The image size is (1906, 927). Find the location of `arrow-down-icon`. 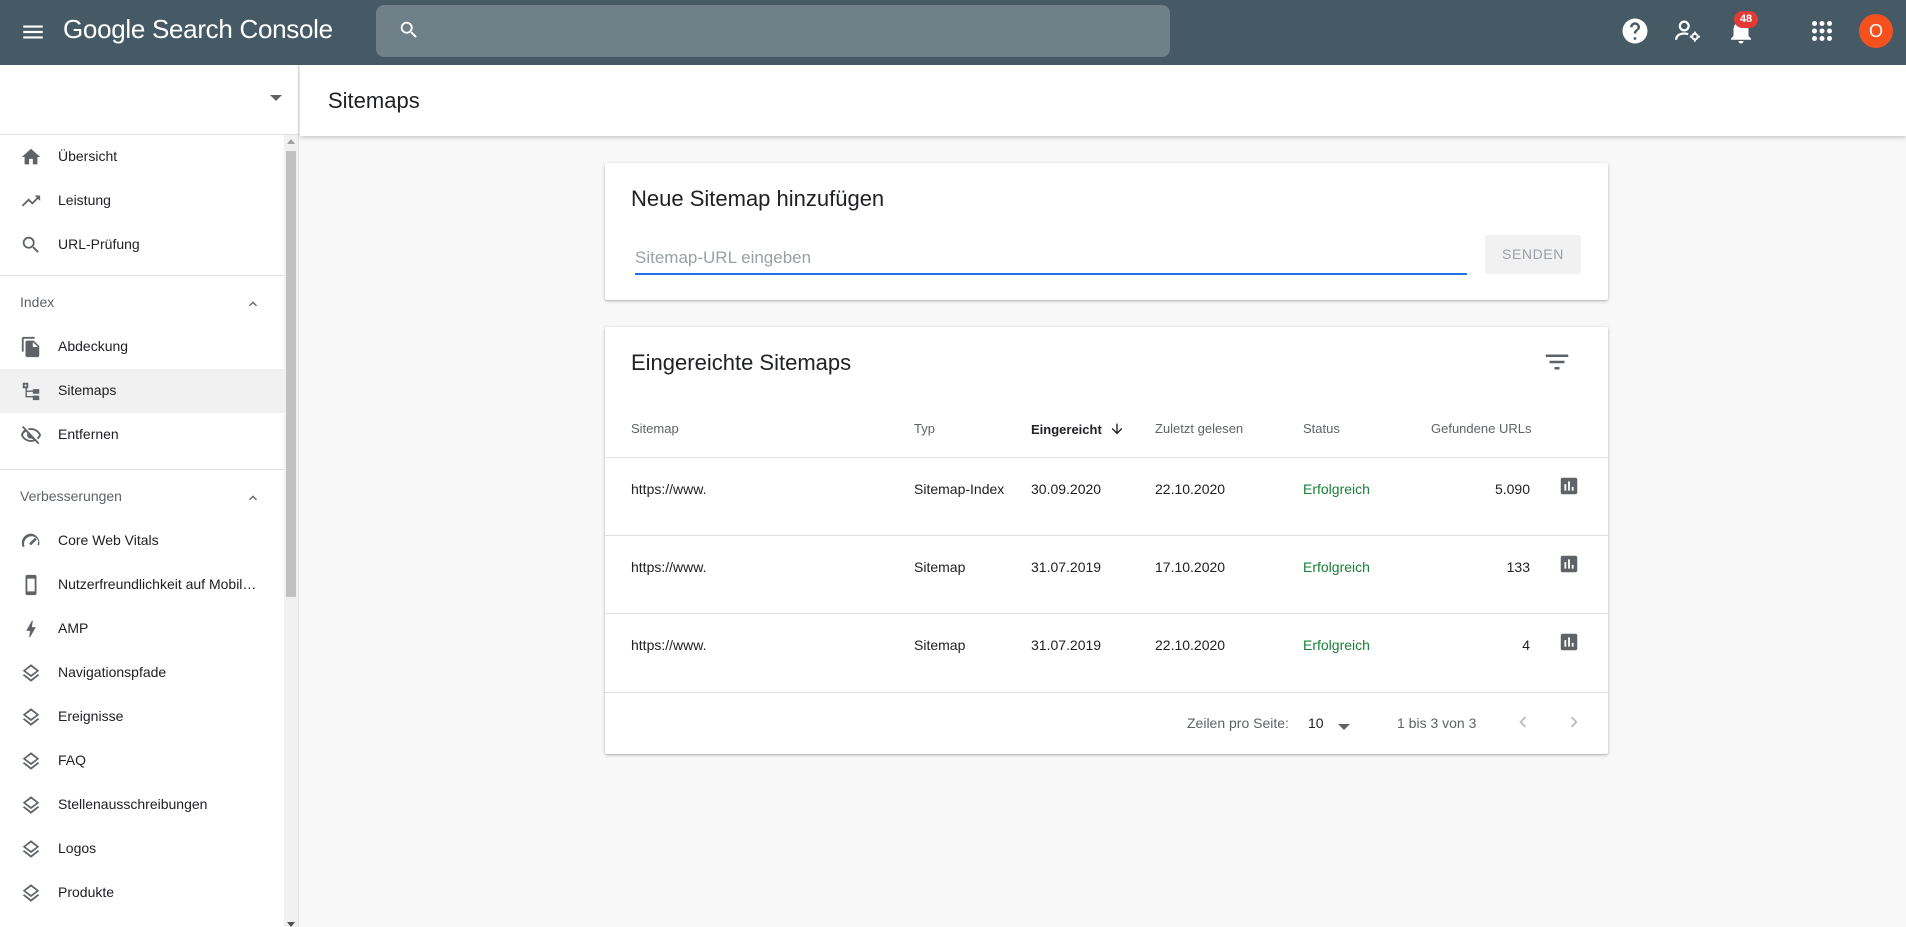

arrow-down-icon is located at coordinates (1117, 430).